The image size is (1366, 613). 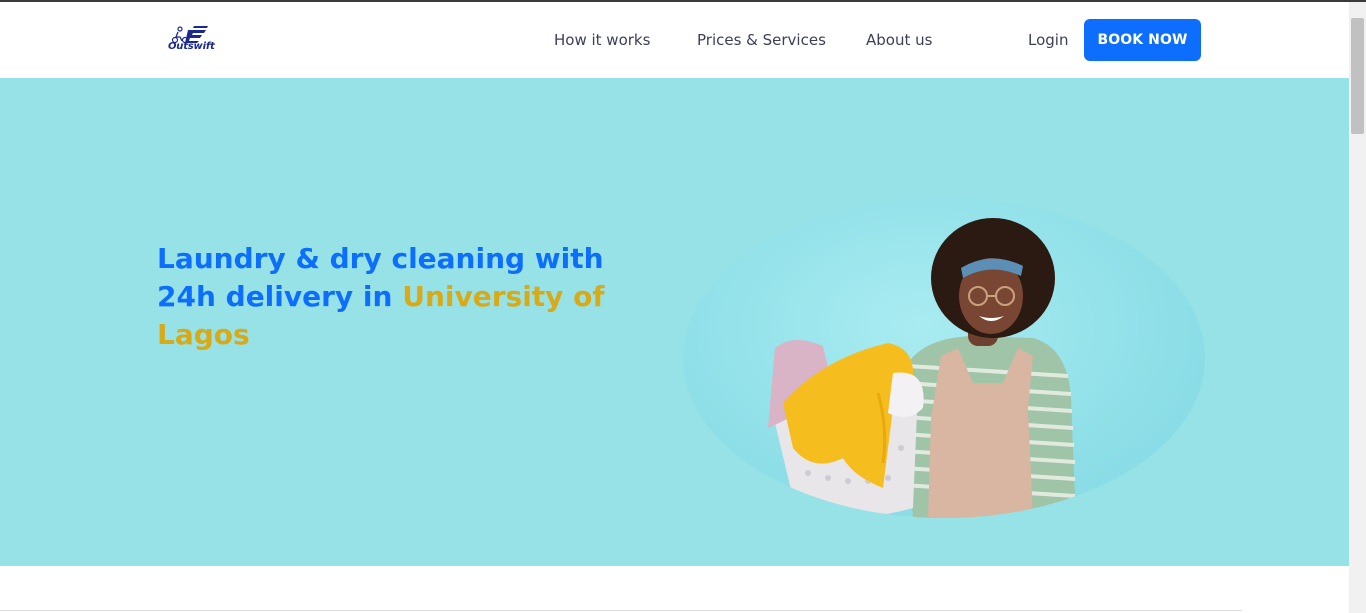 I want to click on book-now-button: BOOK NOW, so click(x=1142, y=40).